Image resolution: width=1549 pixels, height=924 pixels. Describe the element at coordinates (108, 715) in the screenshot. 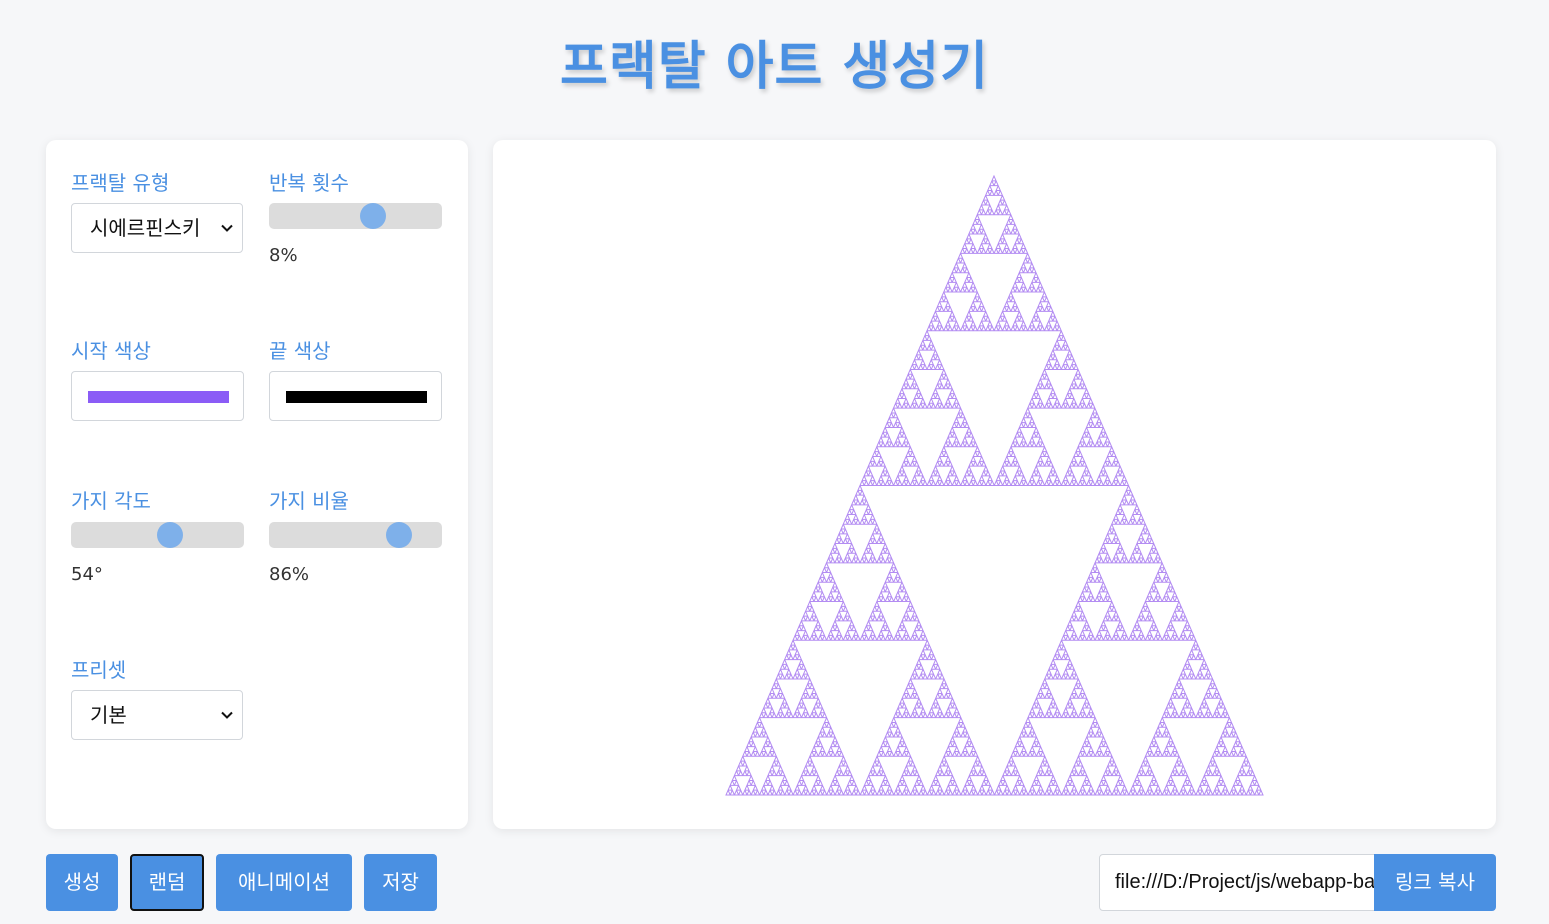

I see `preset-value: 기본` at that location.